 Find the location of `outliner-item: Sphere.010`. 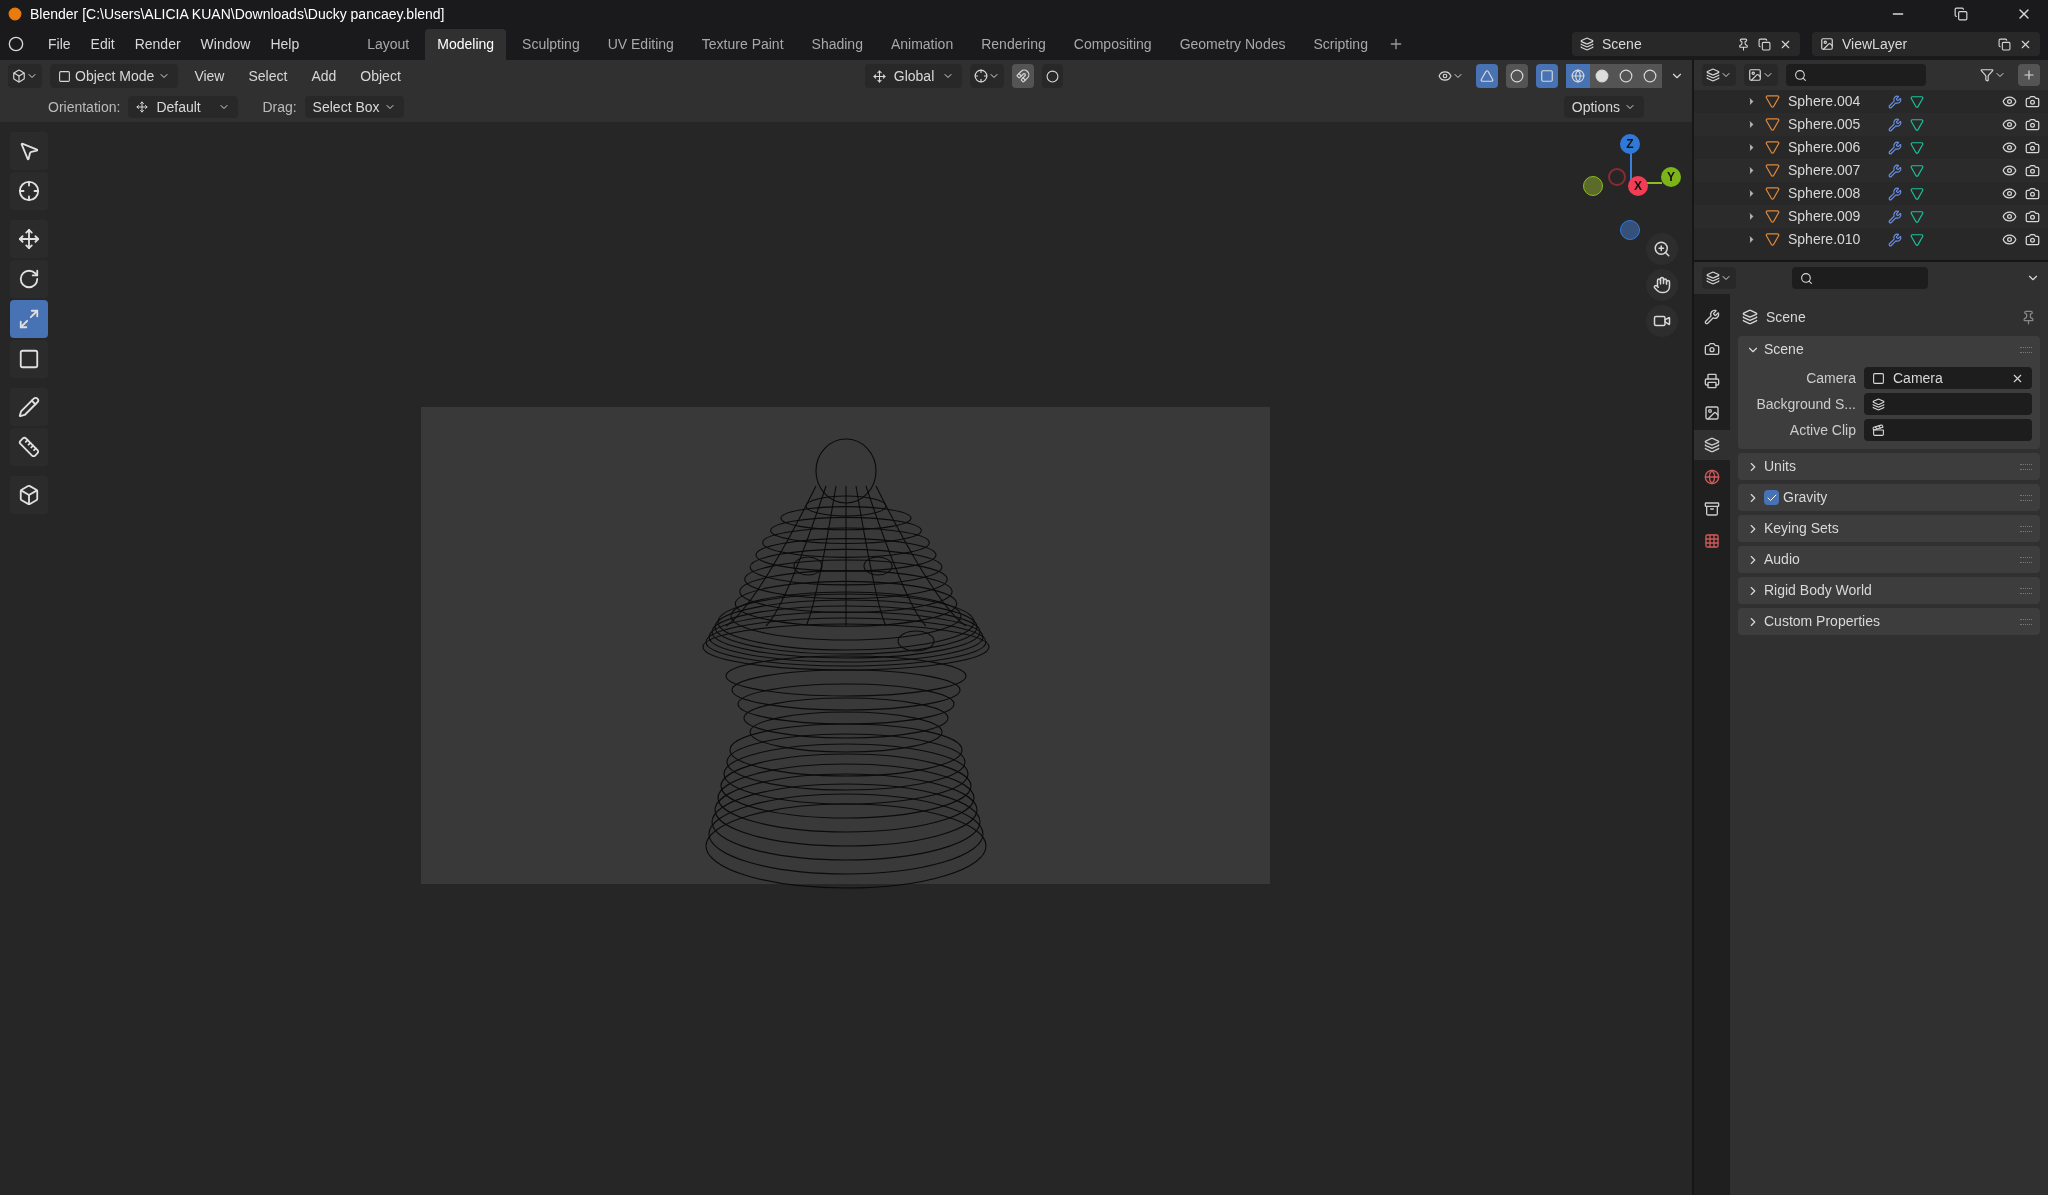

outliner-item: Sphere.010 is located at coordinates (1834, 239).